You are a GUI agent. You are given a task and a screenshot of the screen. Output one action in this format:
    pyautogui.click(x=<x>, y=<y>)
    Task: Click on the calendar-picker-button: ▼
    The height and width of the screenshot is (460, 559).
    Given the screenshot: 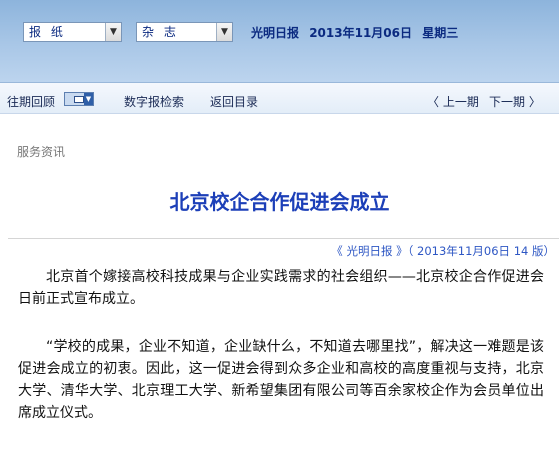 What is the action you would take?
    pyautogui.click(x=79, y=99)
    